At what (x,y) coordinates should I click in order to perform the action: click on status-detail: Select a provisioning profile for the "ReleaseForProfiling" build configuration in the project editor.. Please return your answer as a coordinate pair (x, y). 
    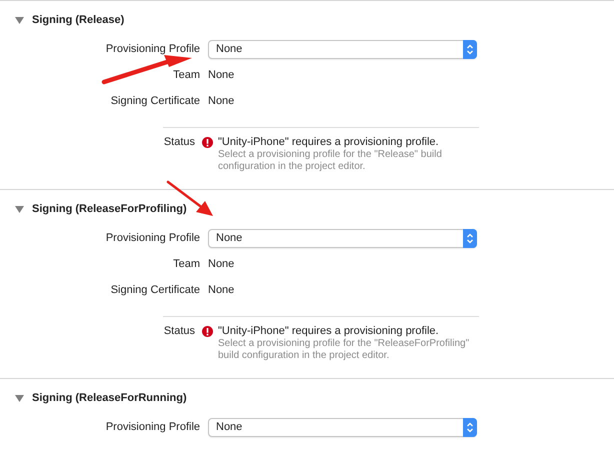
    Looking at the image, I should click on (344, 350).